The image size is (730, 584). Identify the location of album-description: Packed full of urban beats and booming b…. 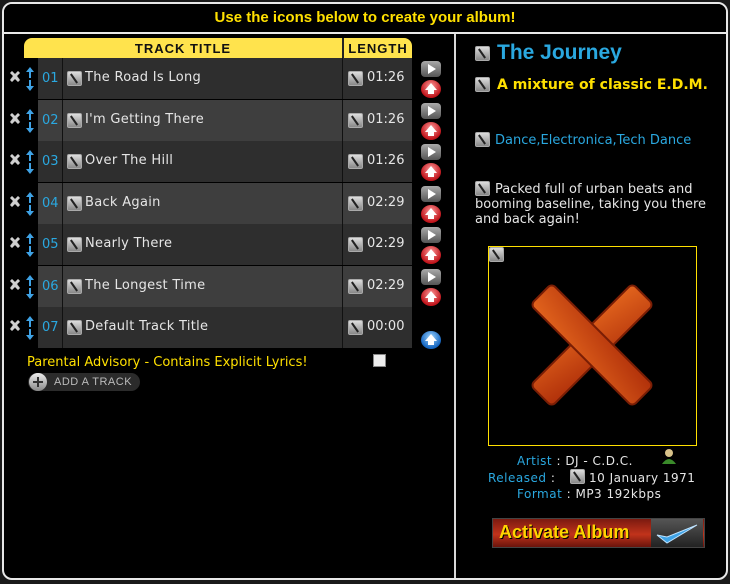
(591, 204).